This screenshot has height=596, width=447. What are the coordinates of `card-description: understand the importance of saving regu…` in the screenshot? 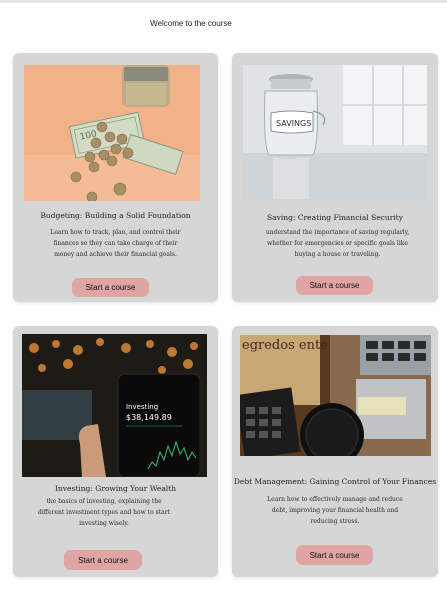 It's located at (337, 243).